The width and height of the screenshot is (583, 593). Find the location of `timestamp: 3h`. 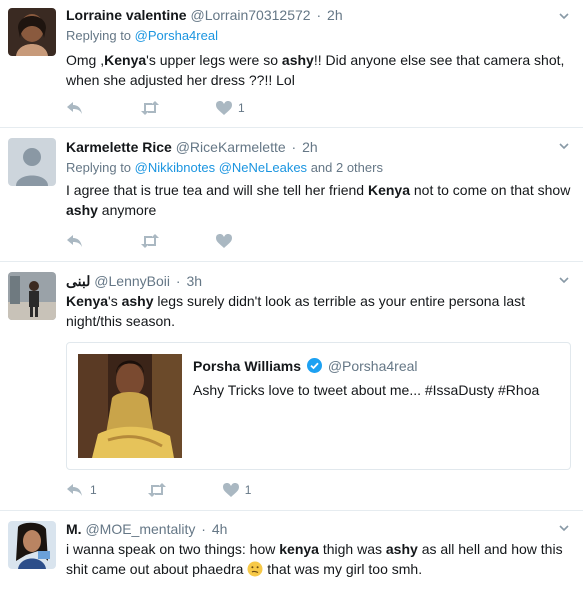

timestamp: 3h is located at coordinates (194, 281).